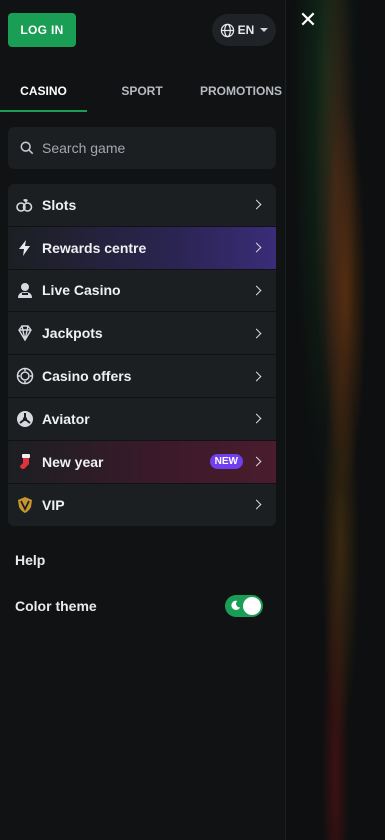  Describe the element at coordinates (25, 205) in the screenshot. I see `slots-icon` at that location.